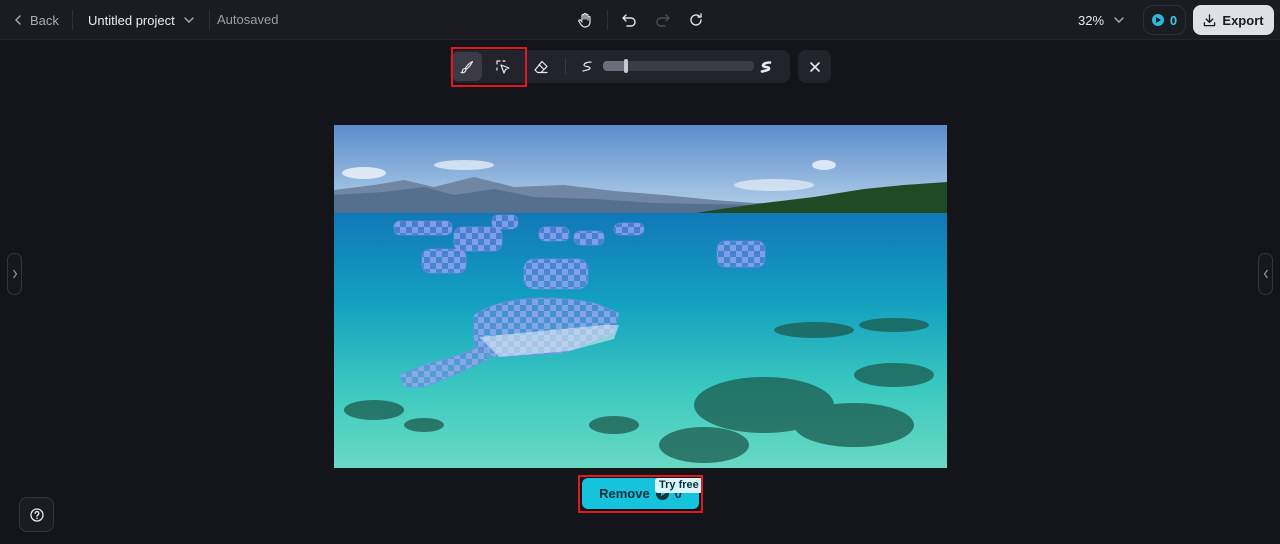 The height and width of the screenshot is (544, 1280). I want to click on credit-coin-icon, so click(1157, 20).